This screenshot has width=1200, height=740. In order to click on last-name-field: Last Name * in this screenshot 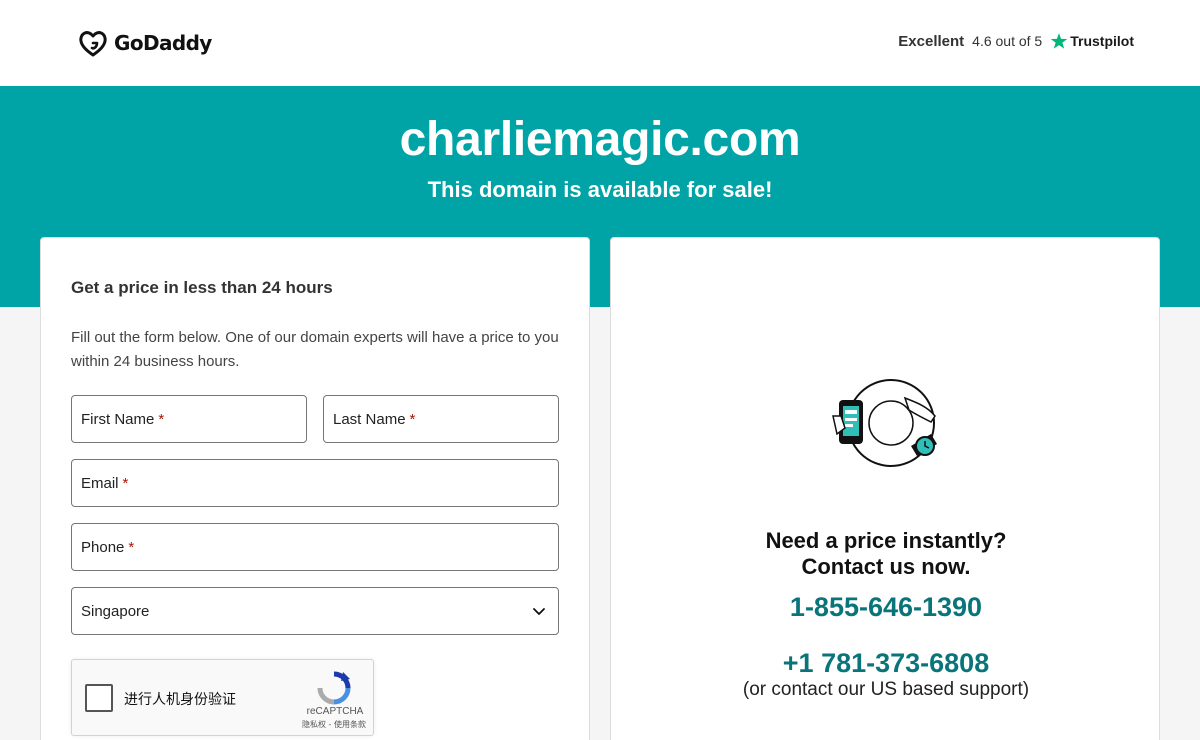, I will do `click(441, 419)`.